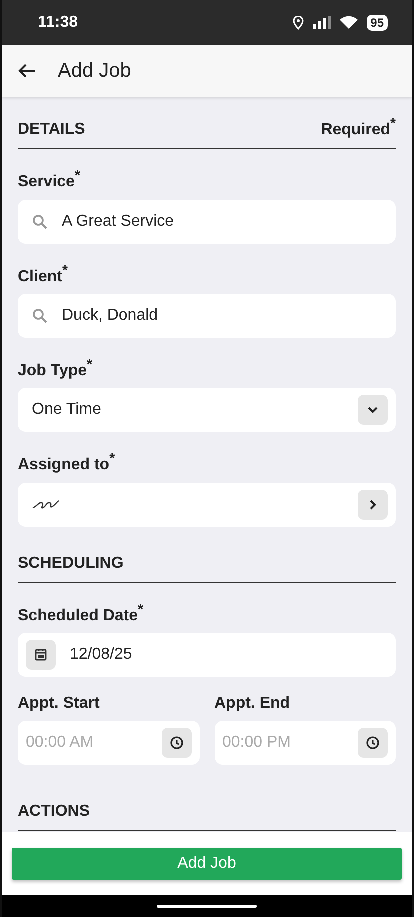  What do you see at coordinates (256, 743) in the screenshot?
I see `field-placeholder: 00:00 PM` at bounding box center [256, 743].